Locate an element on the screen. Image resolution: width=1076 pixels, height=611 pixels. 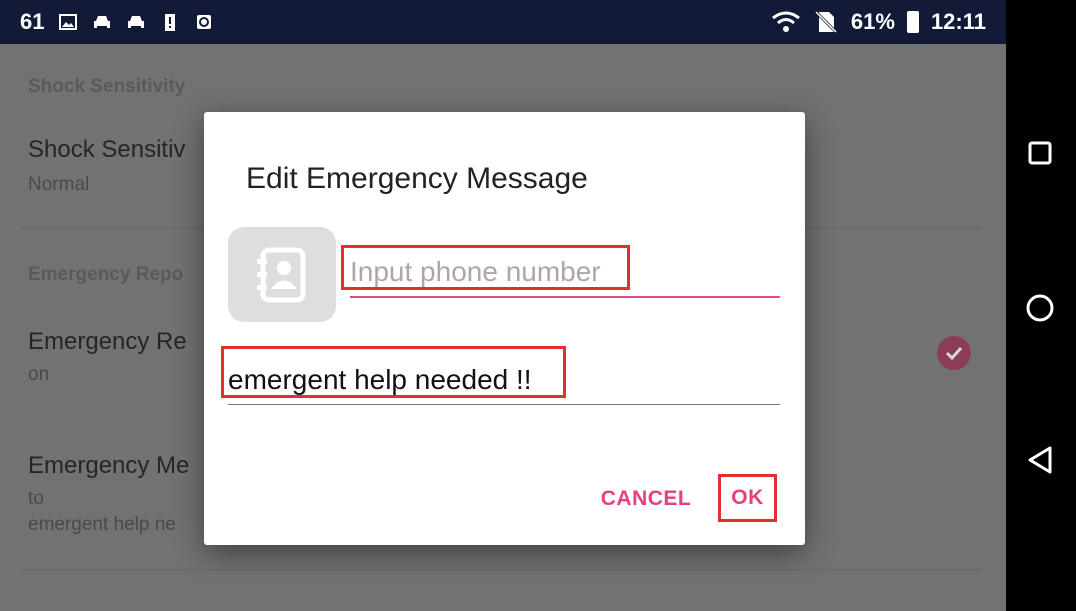
phone-number-input is located at coordinates (565, 273).